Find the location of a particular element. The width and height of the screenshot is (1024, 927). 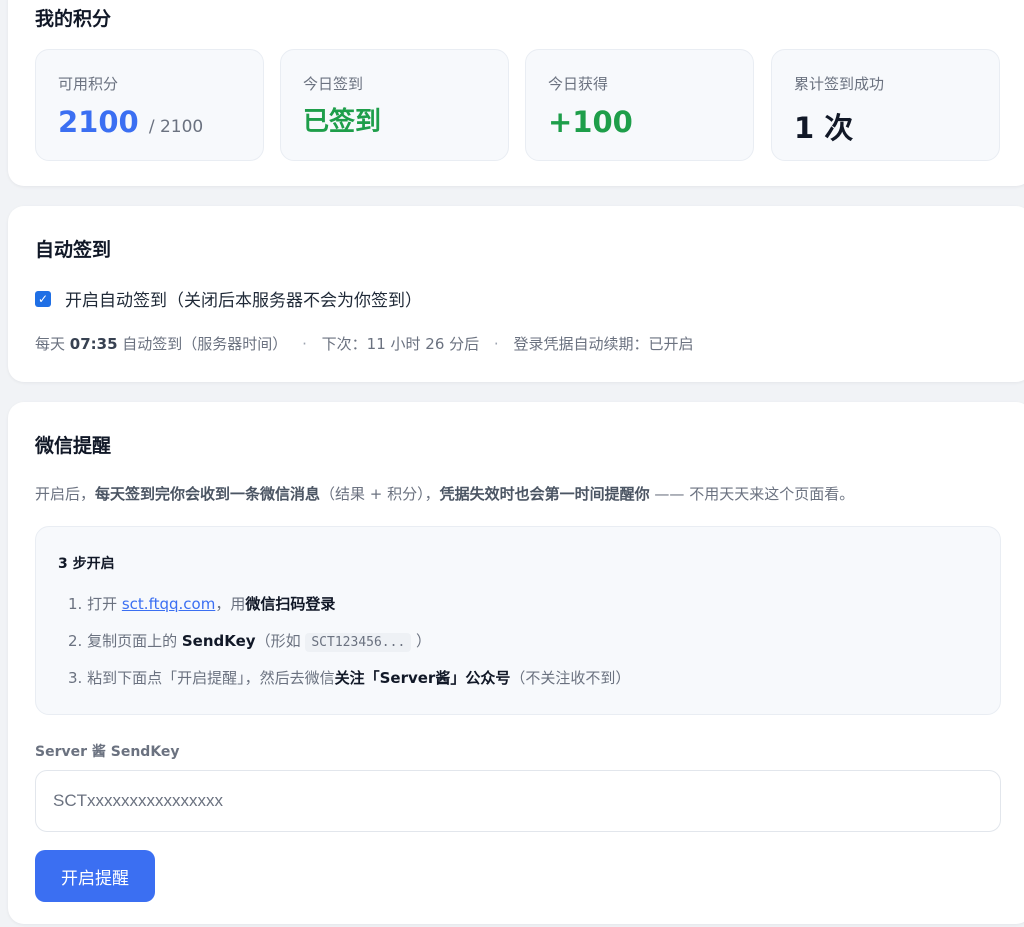

stat-today-earned: 今日获得 +100 is located at coordinates (639, 105).